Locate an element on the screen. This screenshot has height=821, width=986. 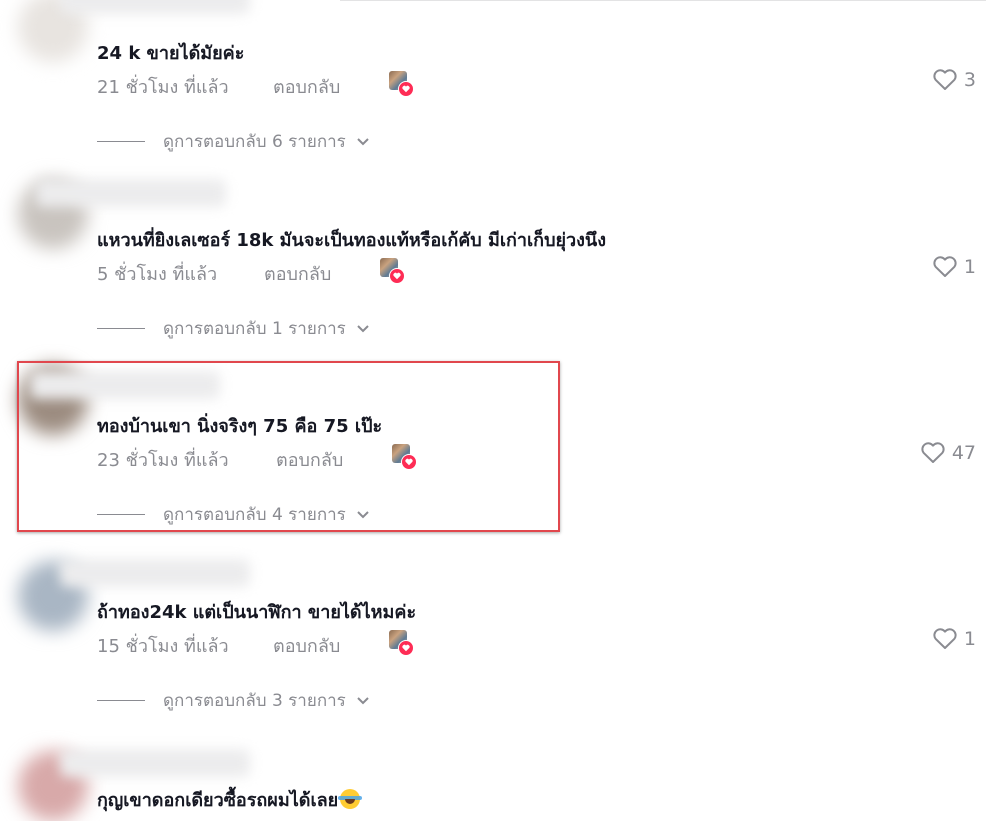
view-replies-label: ดูการตอบกลับ 1 รายการ is located at coordinates (254, 329).